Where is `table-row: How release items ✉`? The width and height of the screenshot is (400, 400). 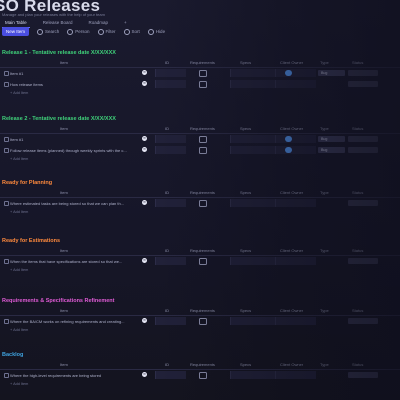 table-row: How release items ✉ is located at coordinates (200, 84).